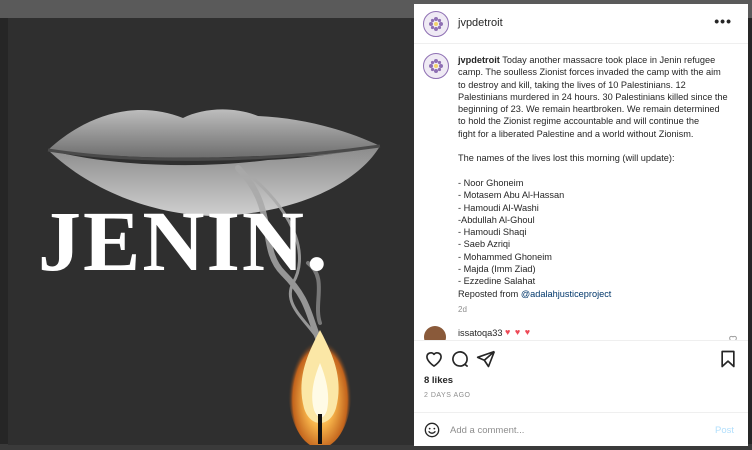 The image size is (752, 450). Describe the element at coordinates (581, 333) in the screenshot. I see `comment-row: issatoqa33 ♥ ♥ ♥` at that location.